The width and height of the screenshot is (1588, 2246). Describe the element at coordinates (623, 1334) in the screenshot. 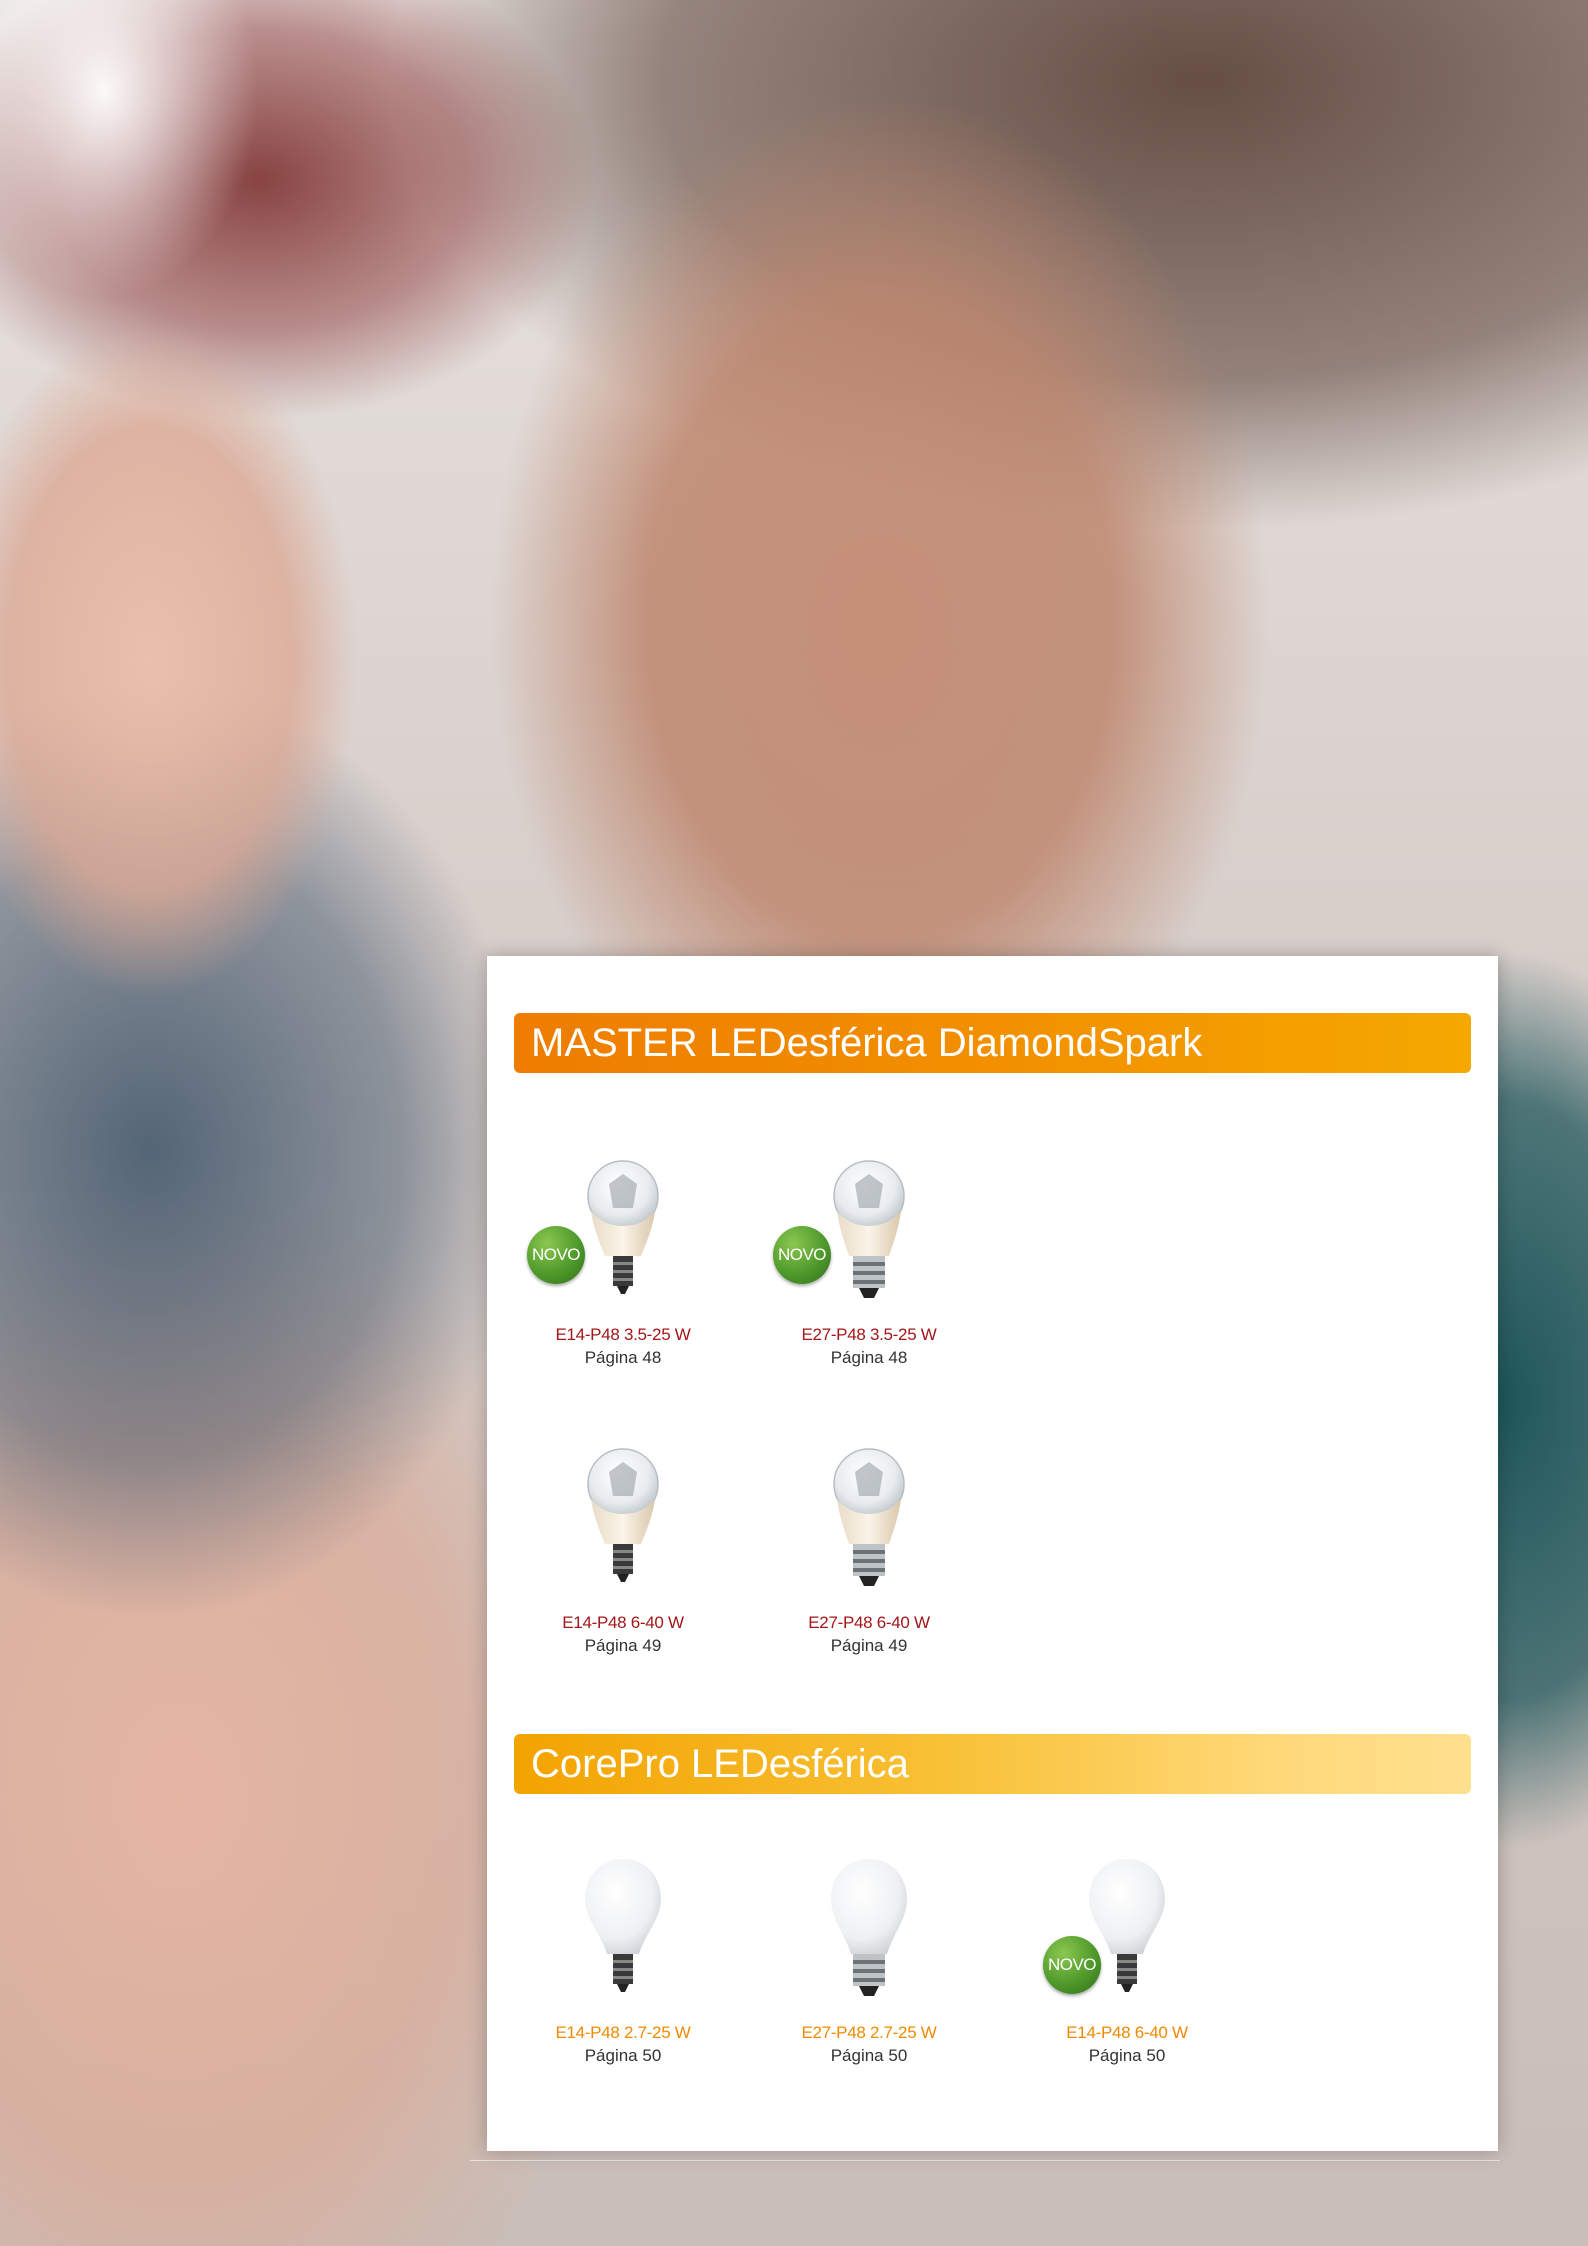

I see `product-name: E14-P48 3.5-25 W` at that location.